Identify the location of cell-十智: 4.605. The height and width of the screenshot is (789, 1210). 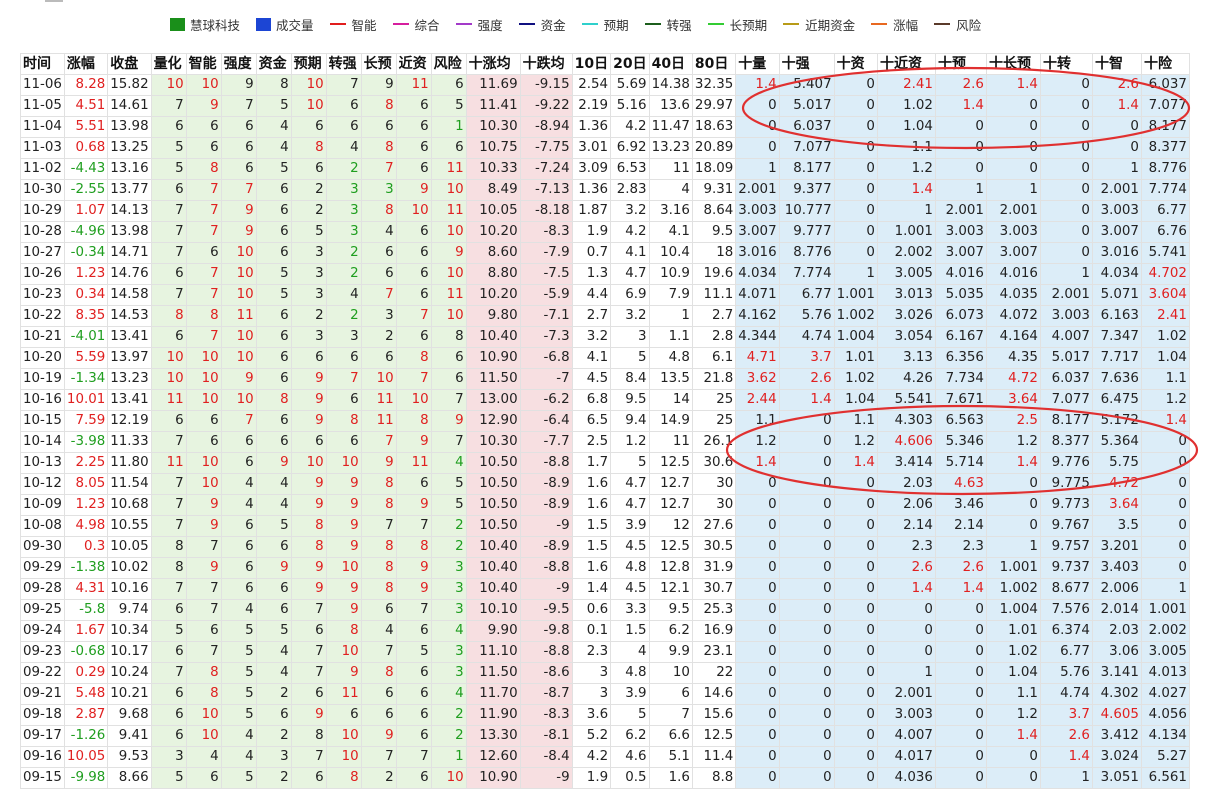
(1116, 715).